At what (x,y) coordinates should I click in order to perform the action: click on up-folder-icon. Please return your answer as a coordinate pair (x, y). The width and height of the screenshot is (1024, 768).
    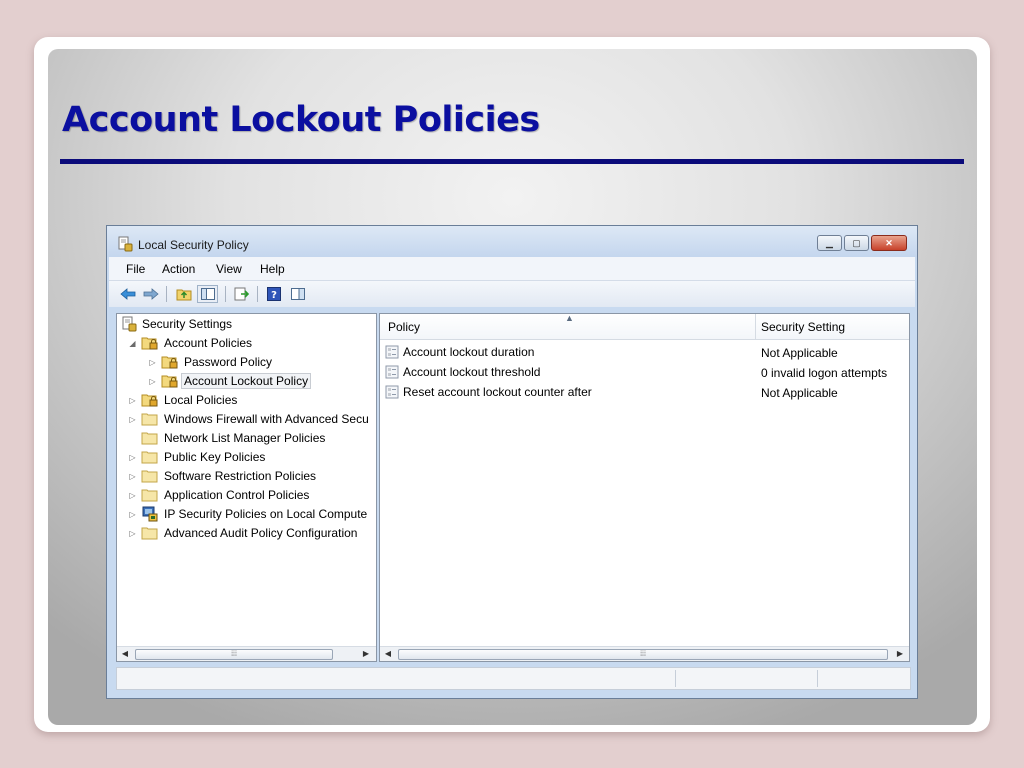
    Looking at the image, I should click on (184, 294).